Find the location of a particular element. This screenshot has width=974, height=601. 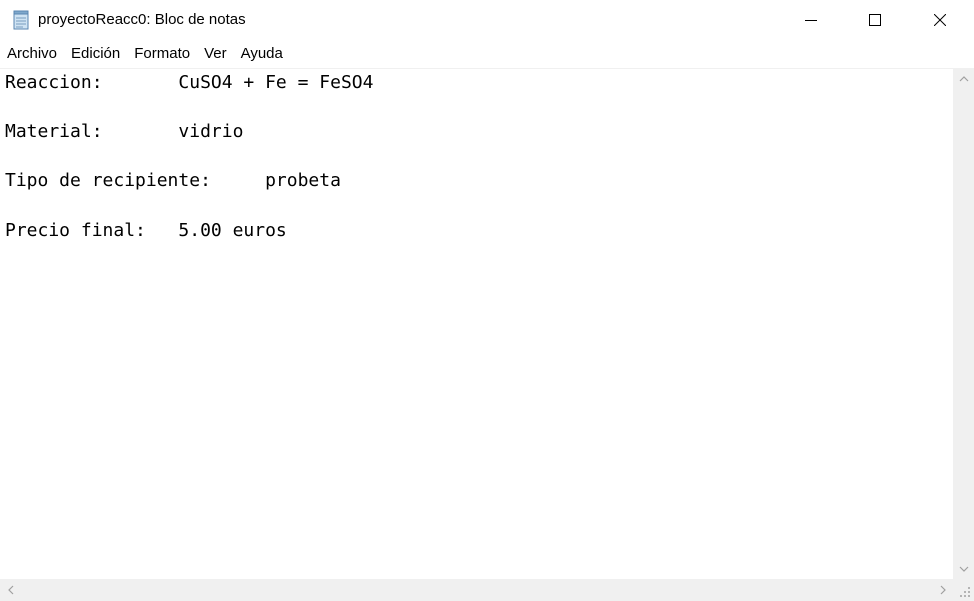

minimize-button is located at coordinates (811, 20).